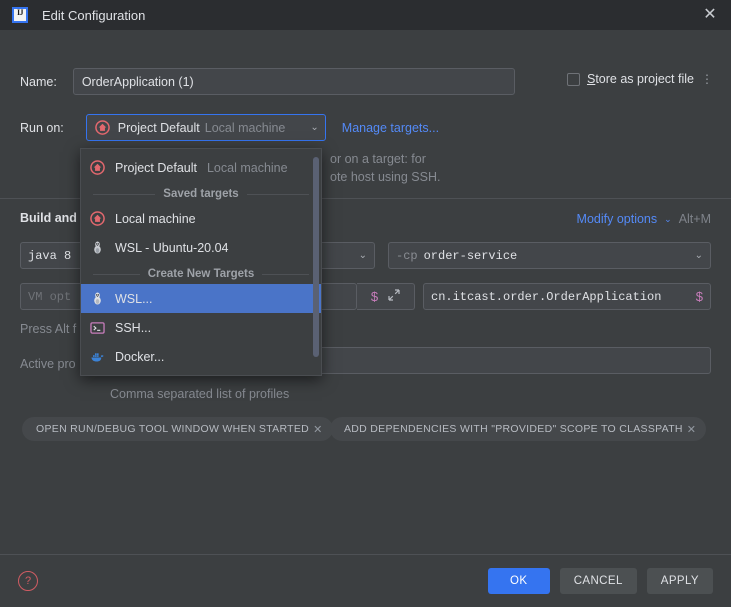 Image resolution: width=731 pixels, height=607 pixels. I want to click on popup-group-title: Saved targets, so click(201, 194).